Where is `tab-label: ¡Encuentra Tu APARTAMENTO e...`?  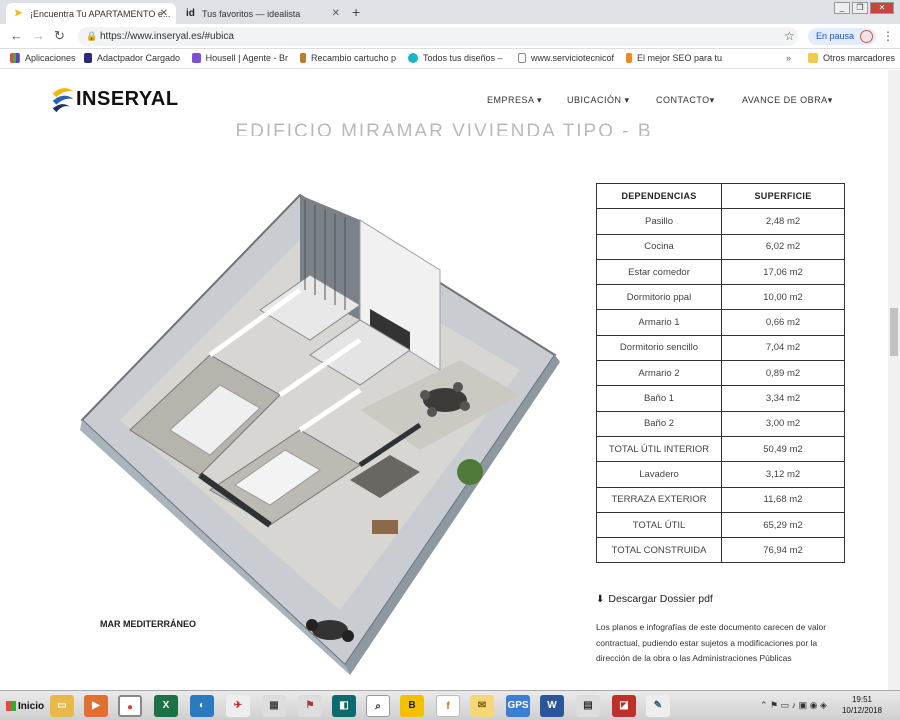
tab-label: ¡Encuentra Tu APARTAMENTO e... is located at coordinates (100, 13).